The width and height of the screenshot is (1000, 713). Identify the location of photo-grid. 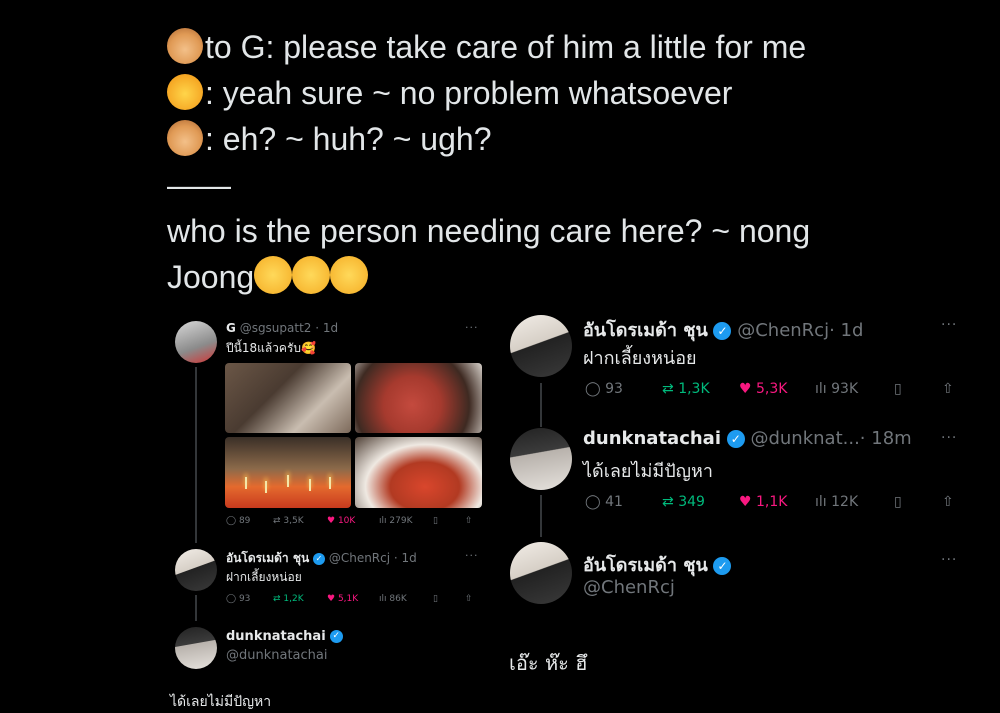
(353, 435).